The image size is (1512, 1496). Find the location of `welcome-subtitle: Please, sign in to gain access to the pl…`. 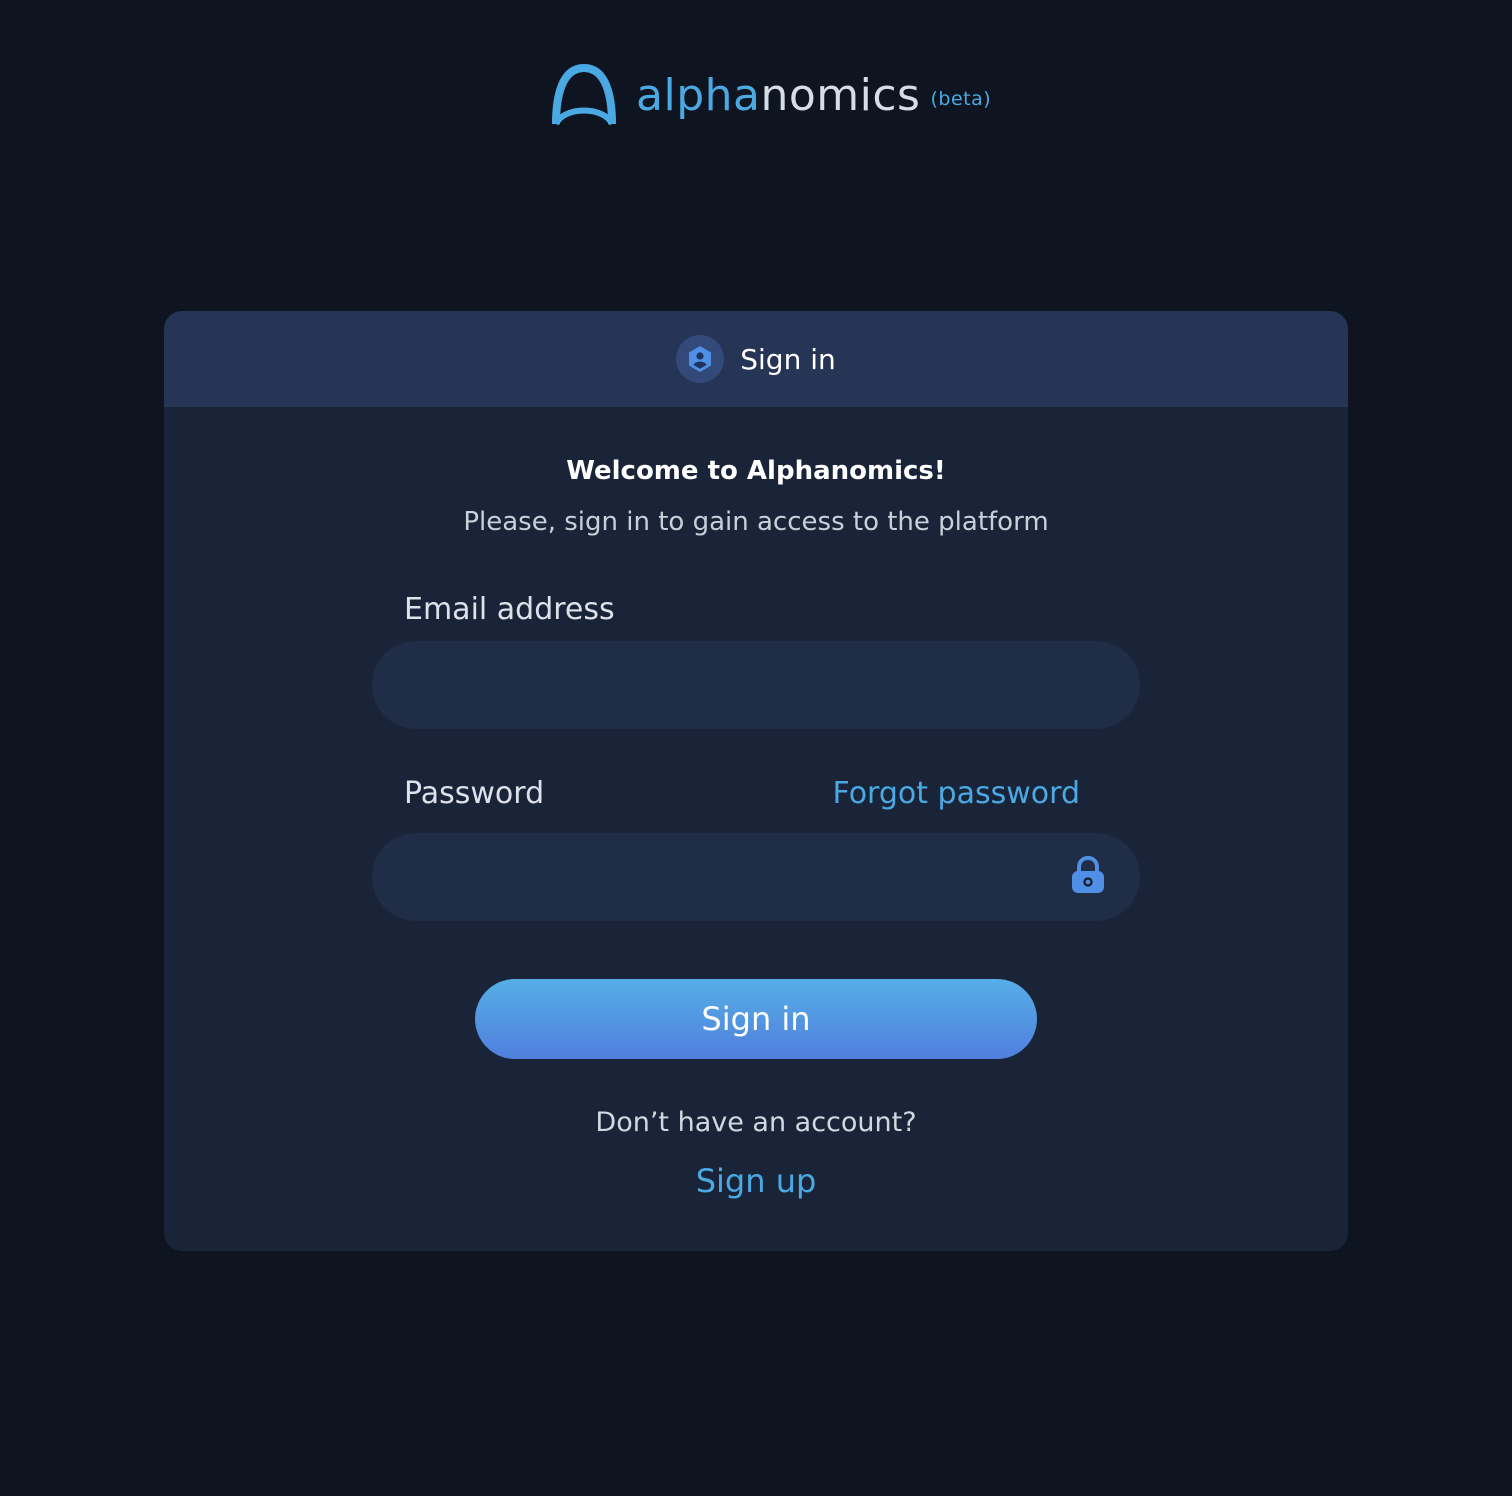

welcome-subtitle: Please, sign in to gain access to the pl… is located at coordinates (756, 522).